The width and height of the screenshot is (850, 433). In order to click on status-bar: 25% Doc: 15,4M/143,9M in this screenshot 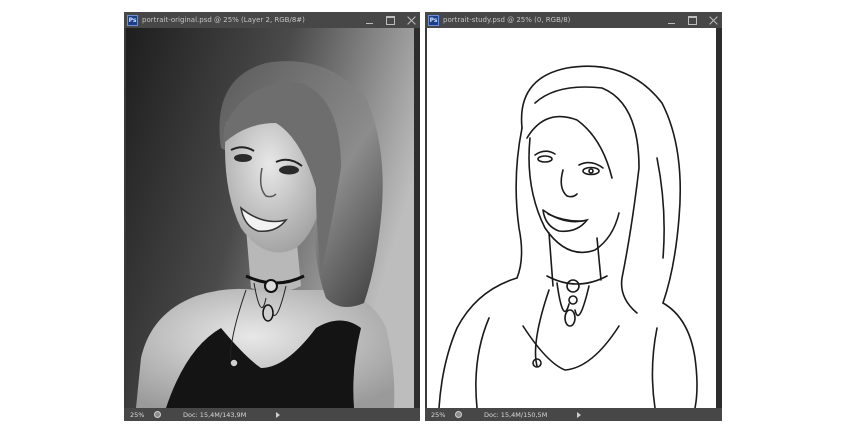, I will do `click(272, 414)`.